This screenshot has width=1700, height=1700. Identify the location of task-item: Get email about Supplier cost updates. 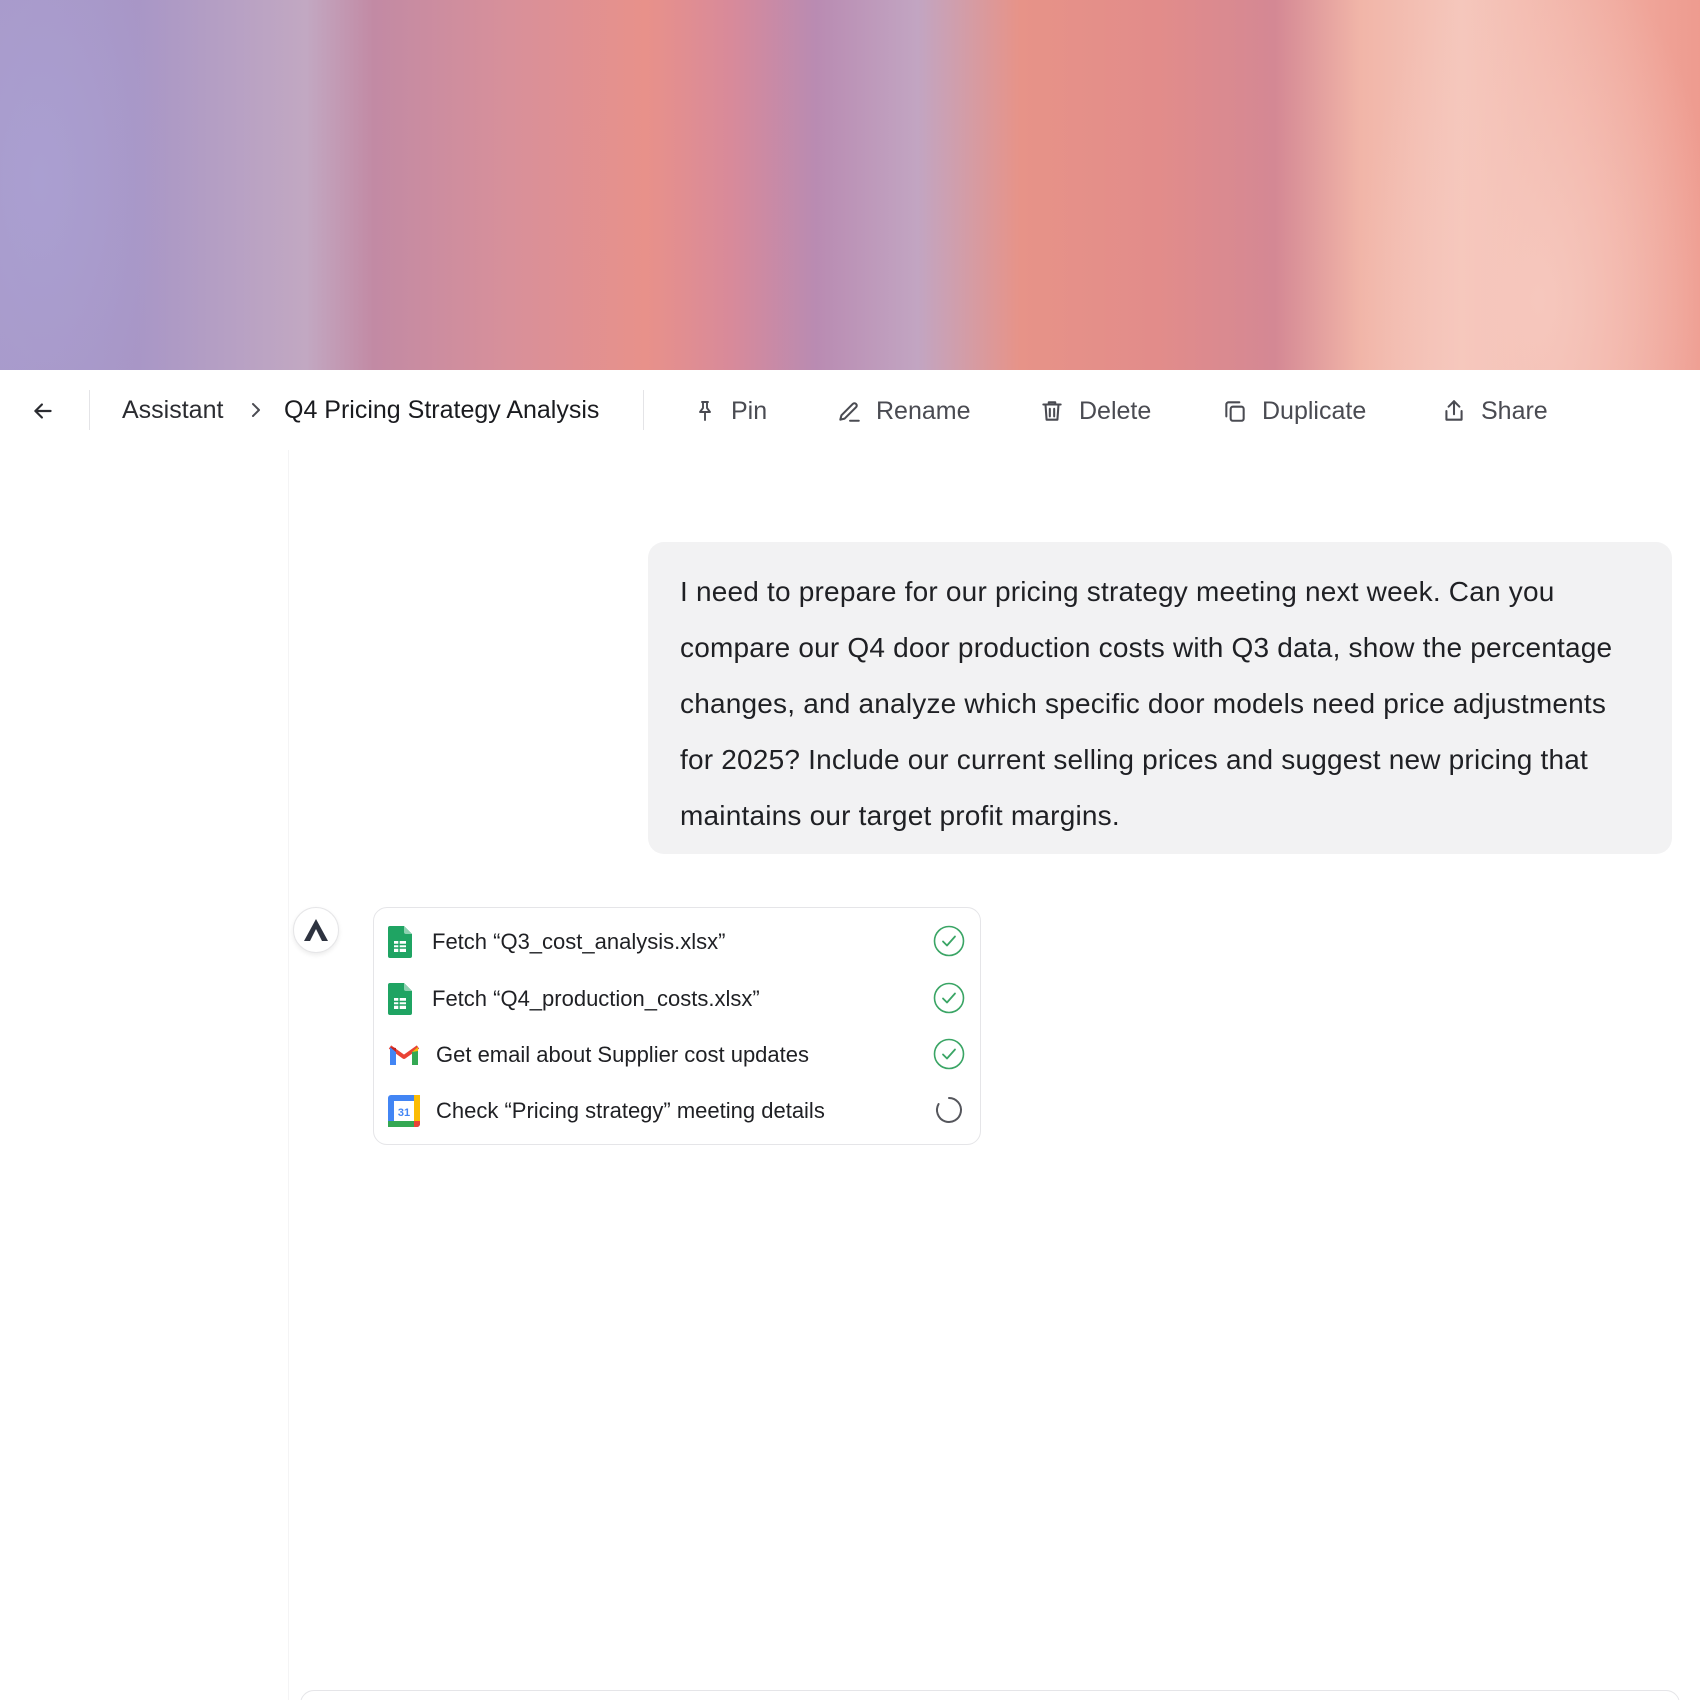
(677, 1055).